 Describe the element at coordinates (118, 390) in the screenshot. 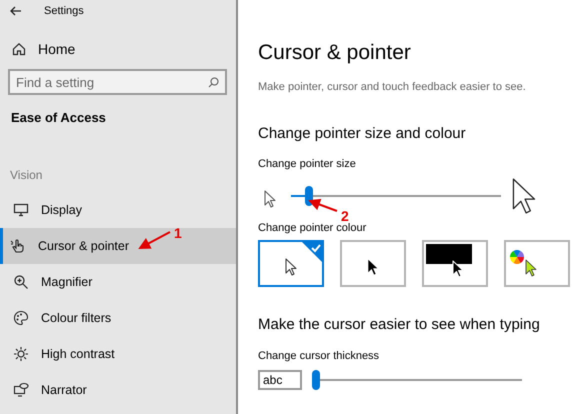

I see `sidebar-item: Narrator` at that location.